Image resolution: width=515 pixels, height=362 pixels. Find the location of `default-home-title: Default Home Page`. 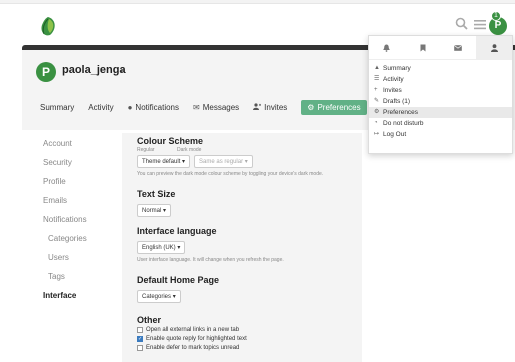

default-home-title: Default Home Page is located at coordinates (178, 280).